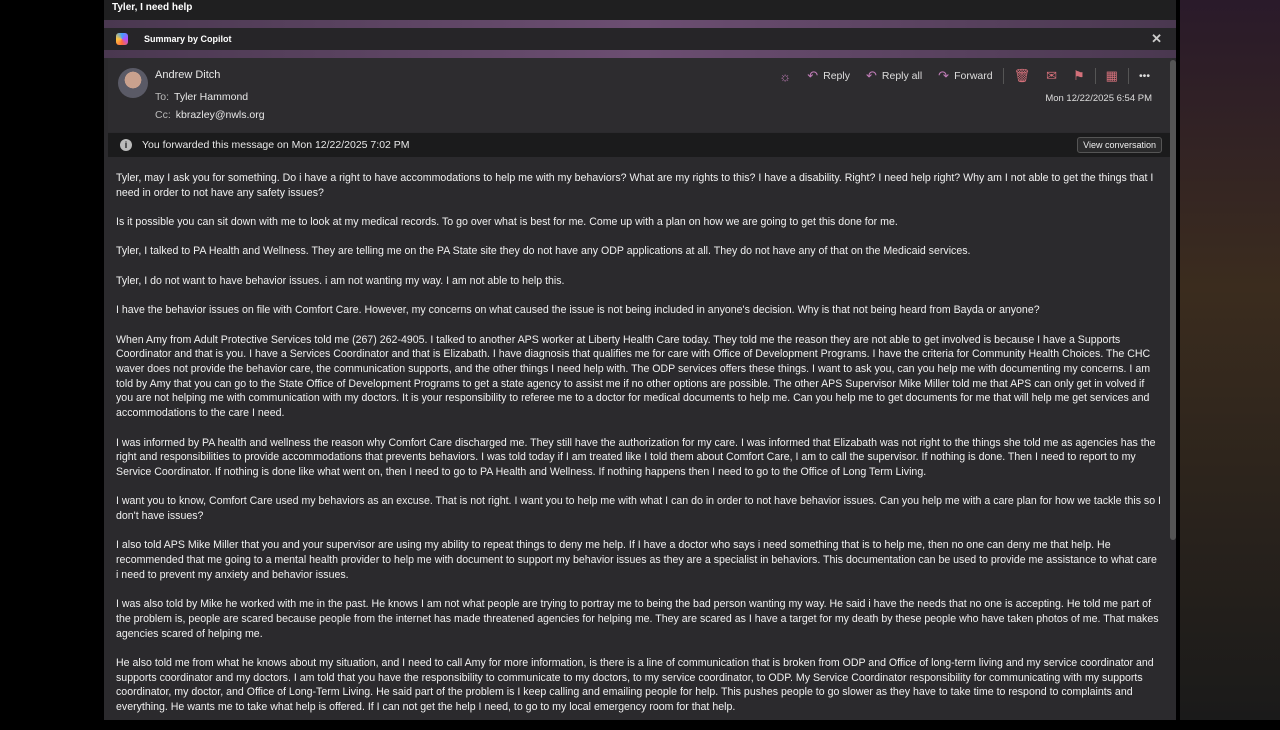 The width and height of the screenshot is (1280, 730). What do you see at coordinates (836, 76) in the screenshot?
I see `reply-label: Reply` at bounding box center [836, 76].